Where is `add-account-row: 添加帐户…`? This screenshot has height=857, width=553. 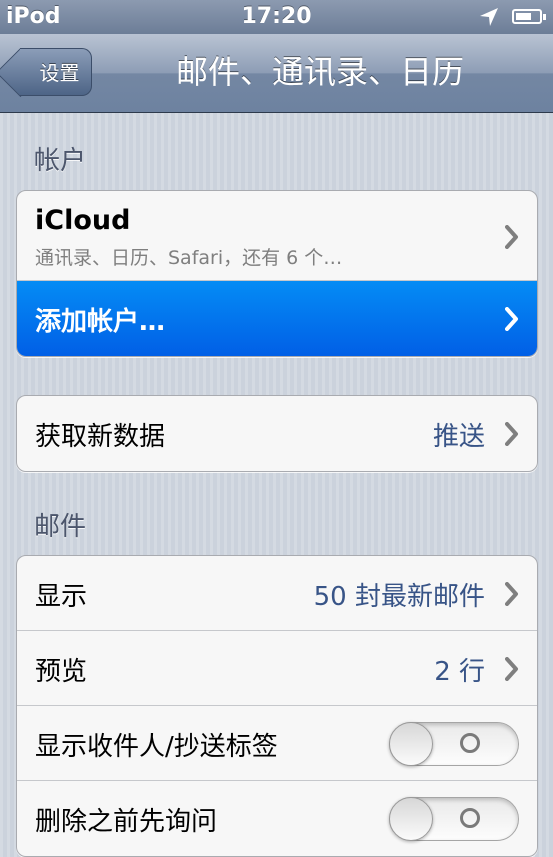
add-account-row: 添加帐户… is located at coordinates (277, 318).